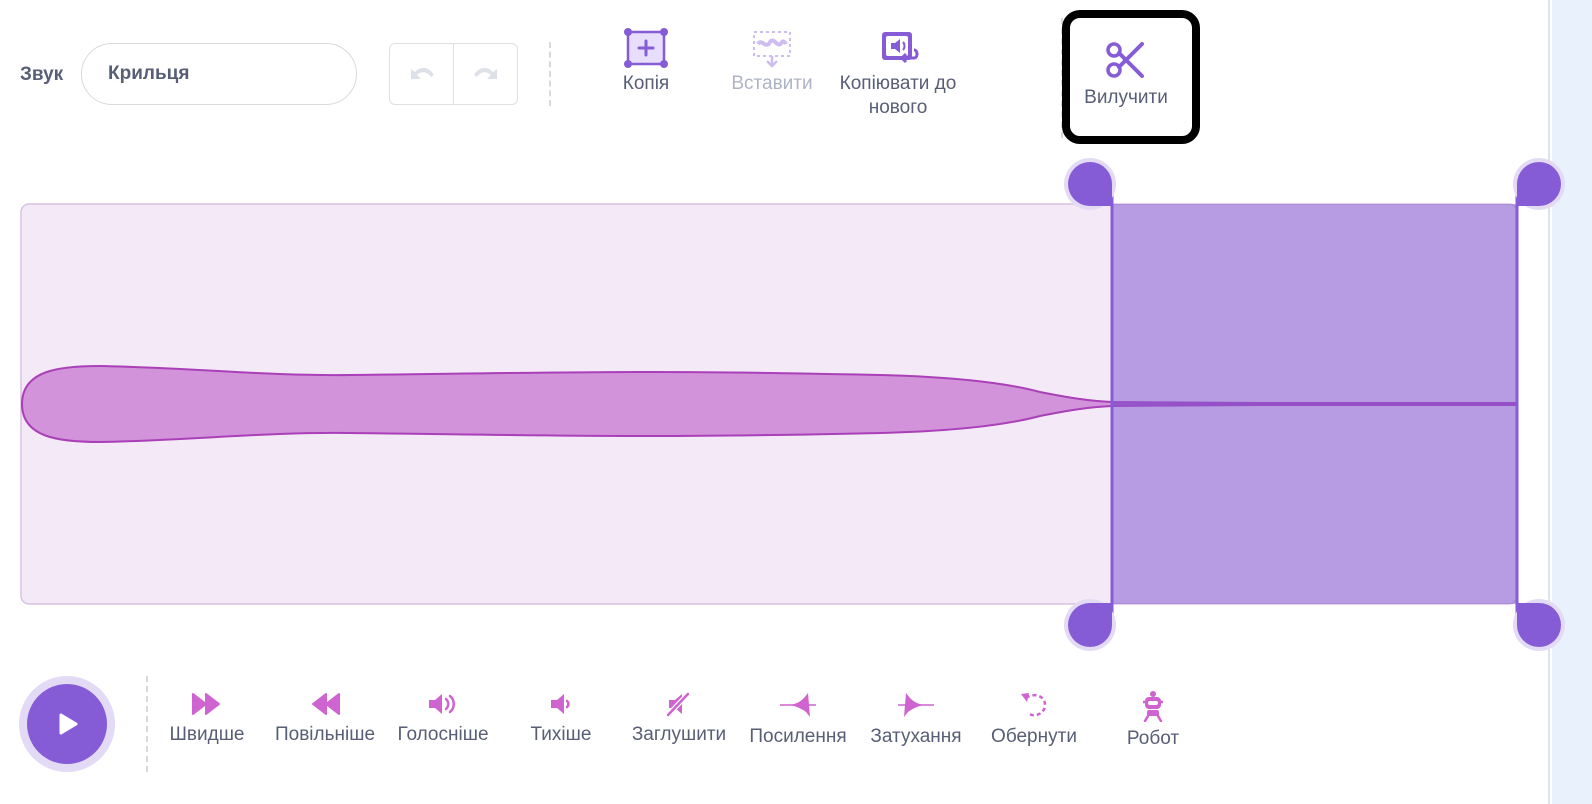 The image size is (1592, 804). Describe the element at coordinates (550, 74) in the screenshot. I see `toolbar-divider` at that location.